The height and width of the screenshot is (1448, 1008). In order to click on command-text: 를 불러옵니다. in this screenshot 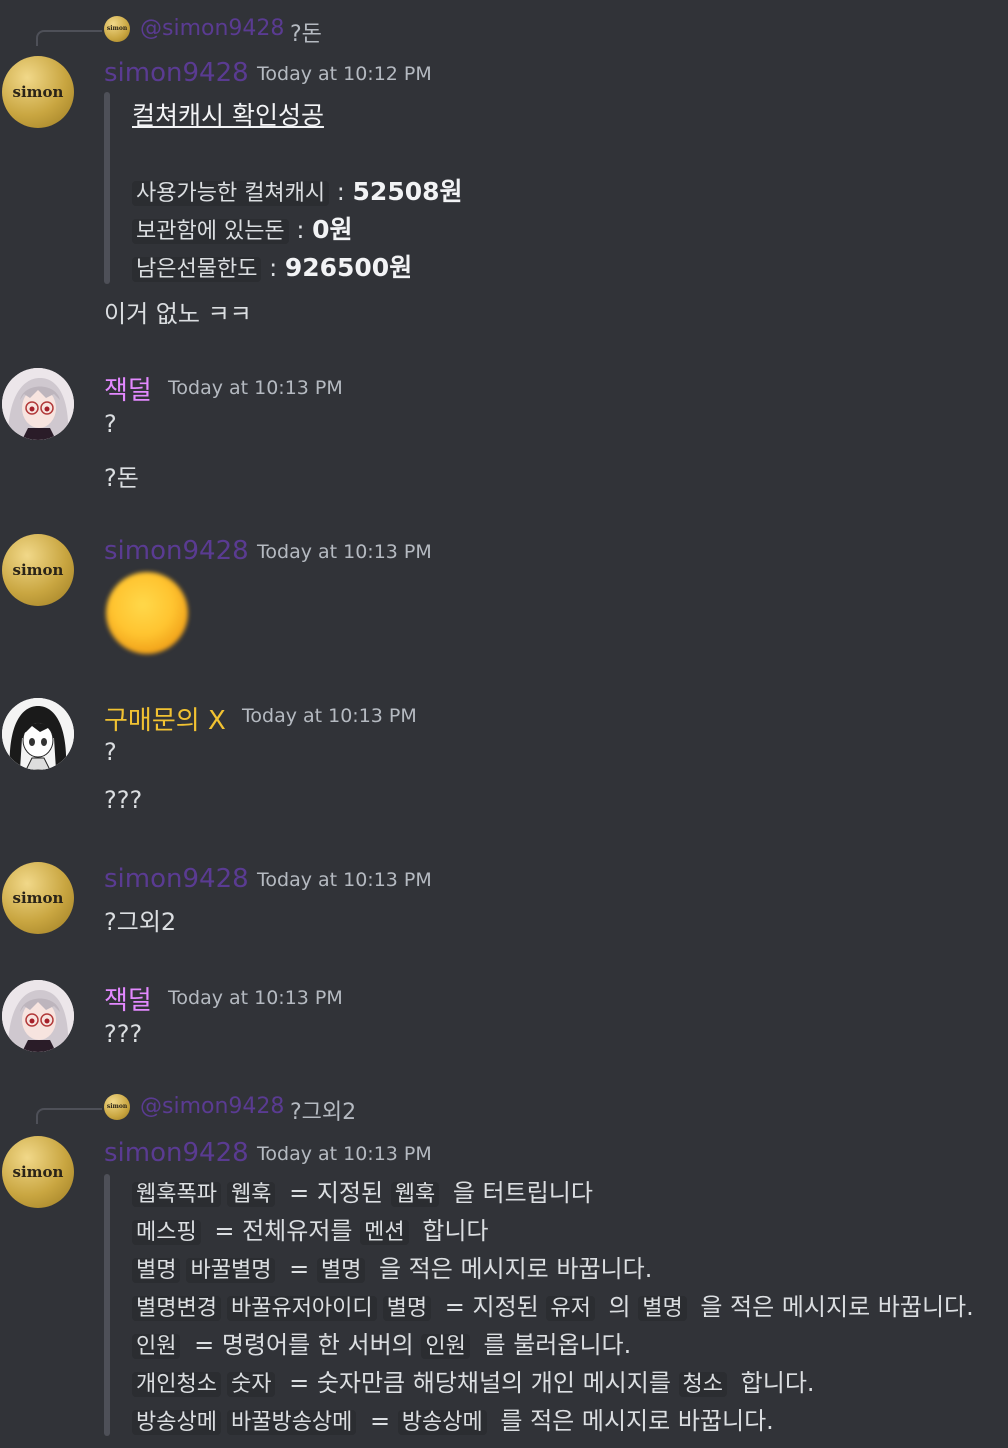, I will do `click(553, 1345)`.